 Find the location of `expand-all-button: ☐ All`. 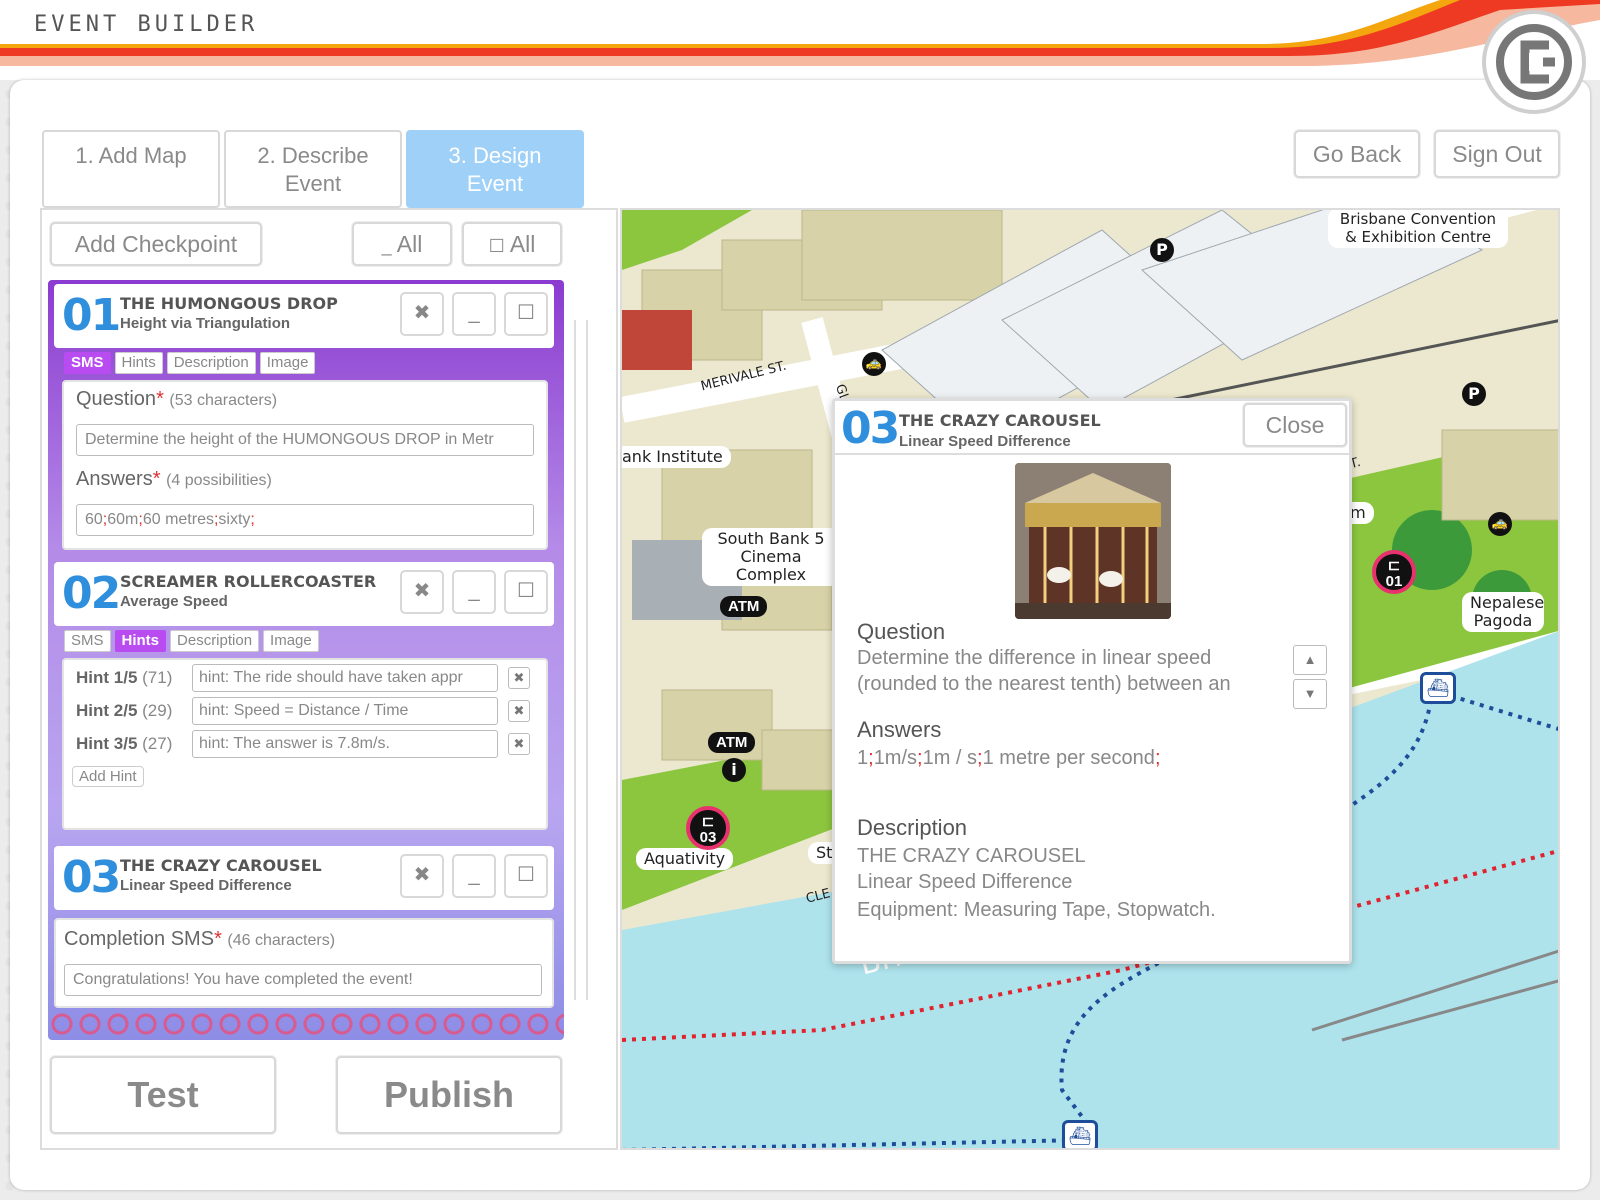

expand-all-button: ☐ All is located at coordinates (512, 244).